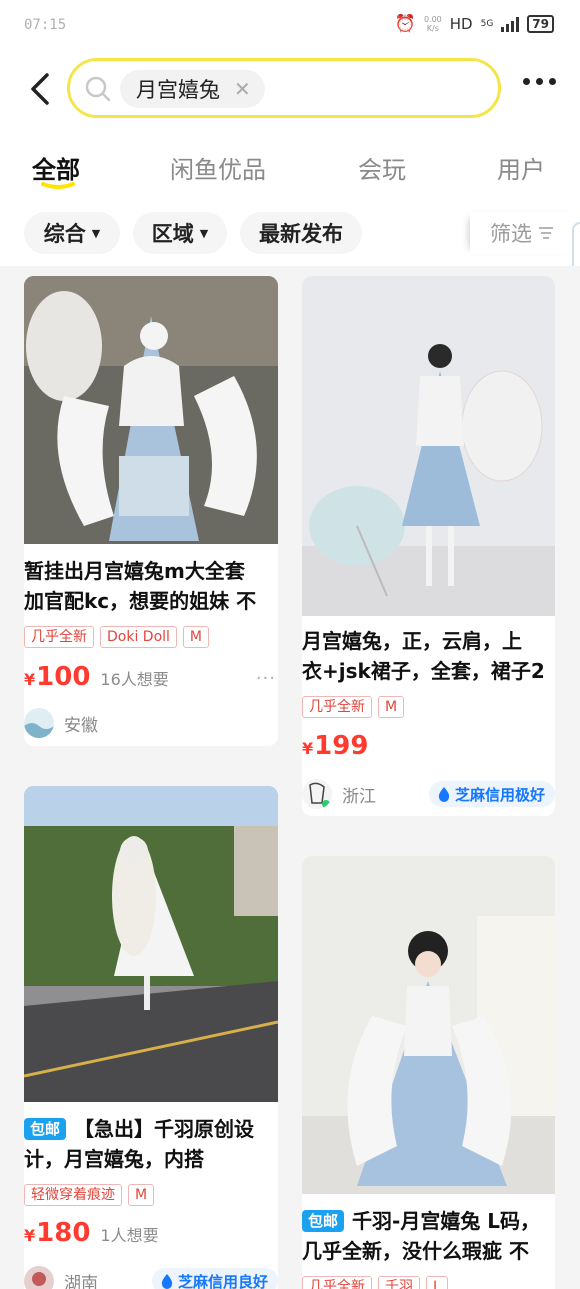 This screenshot has width=580, height=1289. I want to click on product-price: ¥100, so click(57, 677).